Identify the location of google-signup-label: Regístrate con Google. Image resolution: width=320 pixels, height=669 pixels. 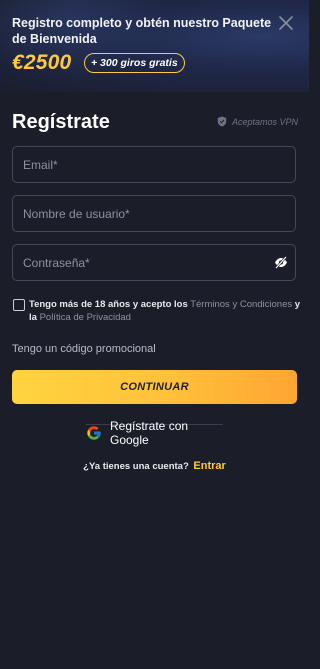
(149, 433).